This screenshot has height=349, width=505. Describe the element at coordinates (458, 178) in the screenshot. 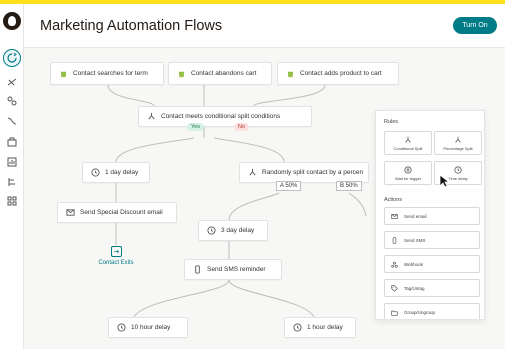

I see `rule-label: Time delay` at that location.